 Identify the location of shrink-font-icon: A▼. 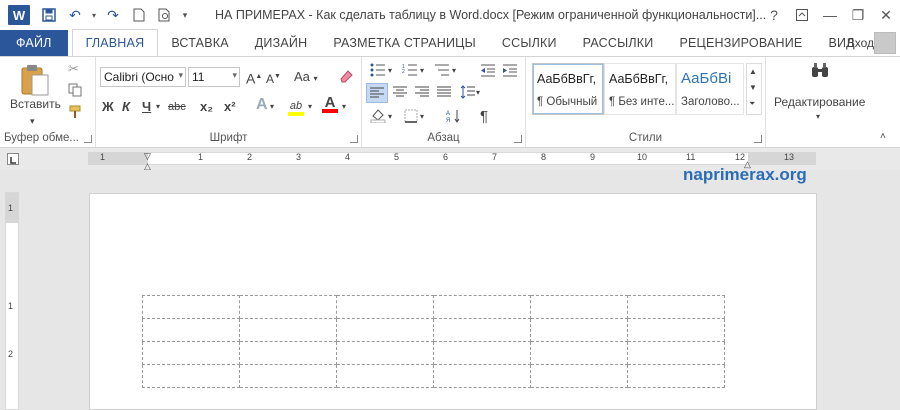
(273, 78).